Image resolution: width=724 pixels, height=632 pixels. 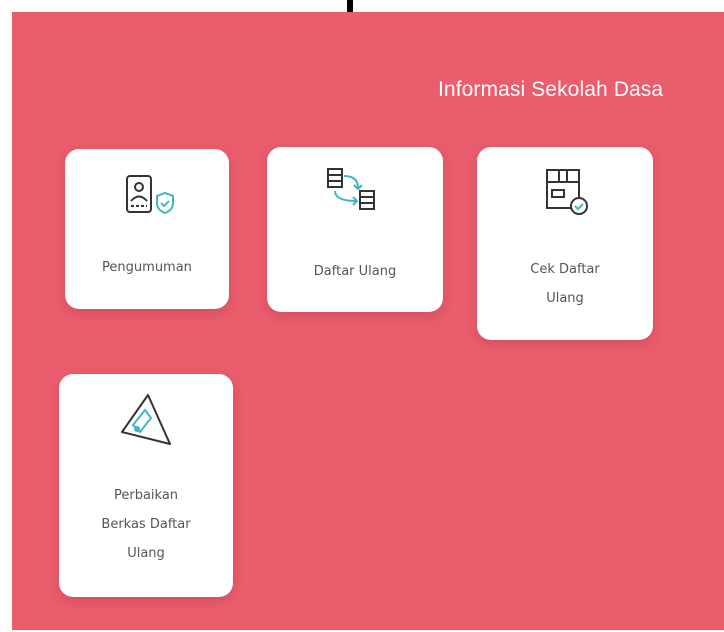 What do you see at coordinates (551, 89) in the screenshot?
I see `section-title: Informasi Sekolah Dasa` at bounding box center [551, 89].